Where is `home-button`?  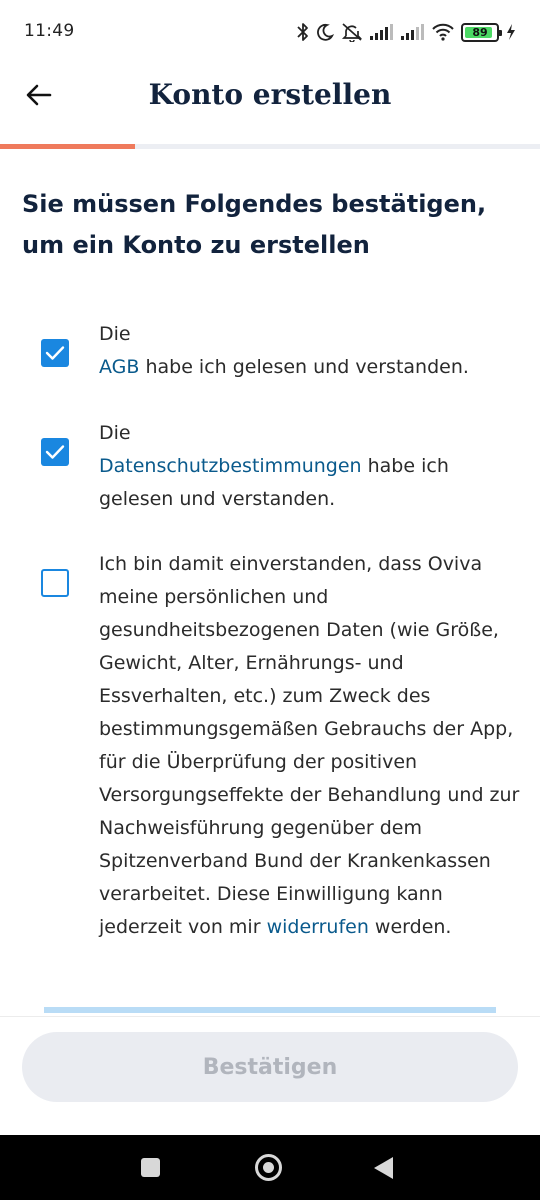
home-button is located at coordinates (268, 1167).